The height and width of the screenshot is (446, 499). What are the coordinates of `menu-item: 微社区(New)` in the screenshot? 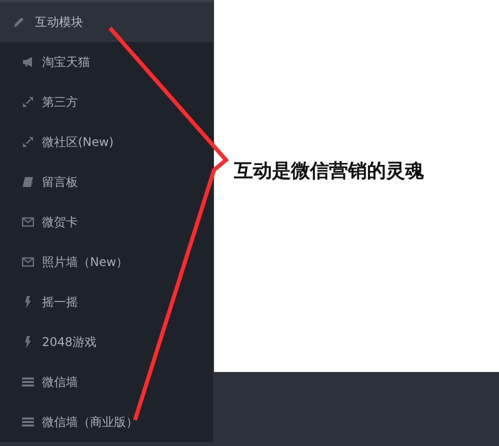 It's located at (106, 142).